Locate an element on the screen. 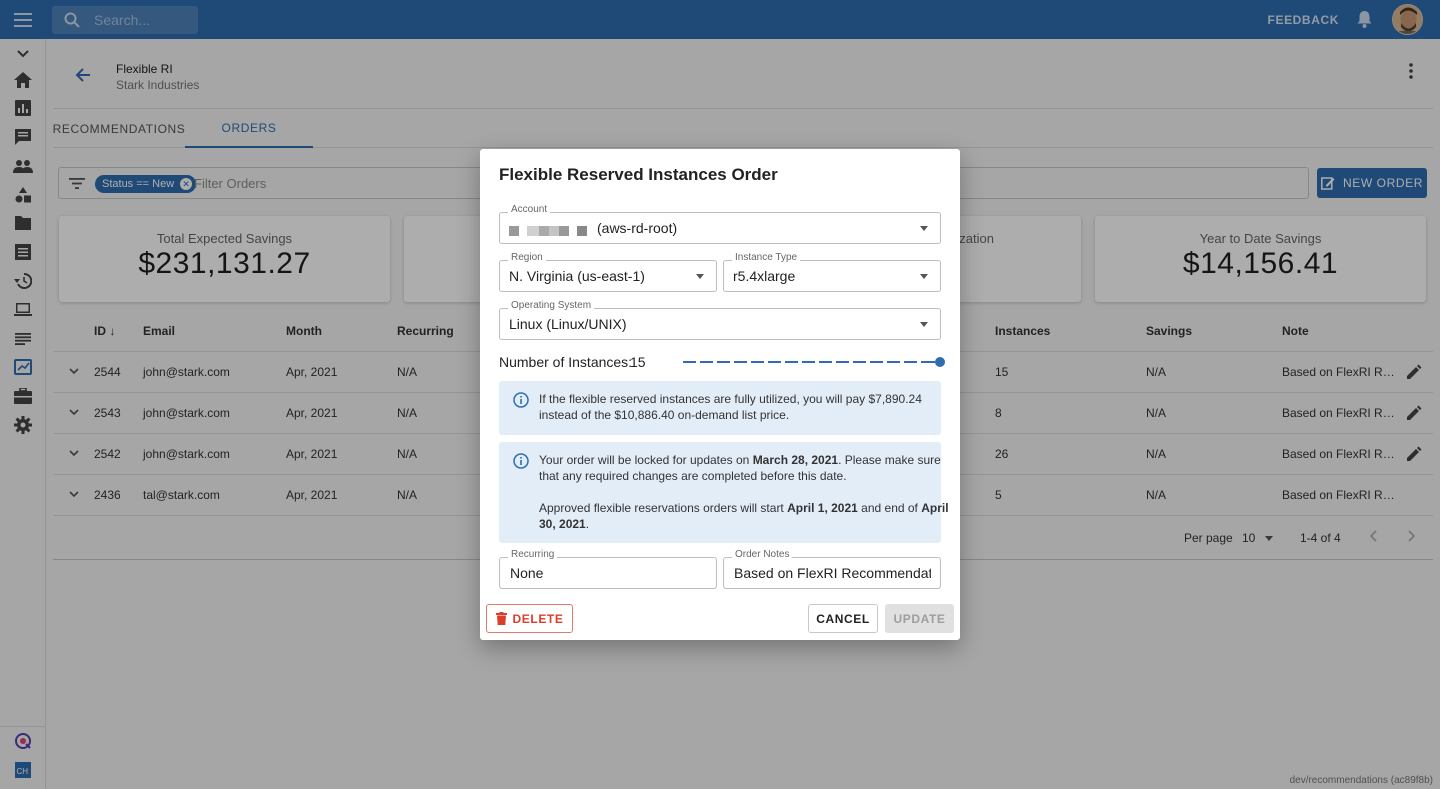 The height and width of the screenshot is (789, 1440). recurring-field: Recurring None is located at coordinates (608, 569).